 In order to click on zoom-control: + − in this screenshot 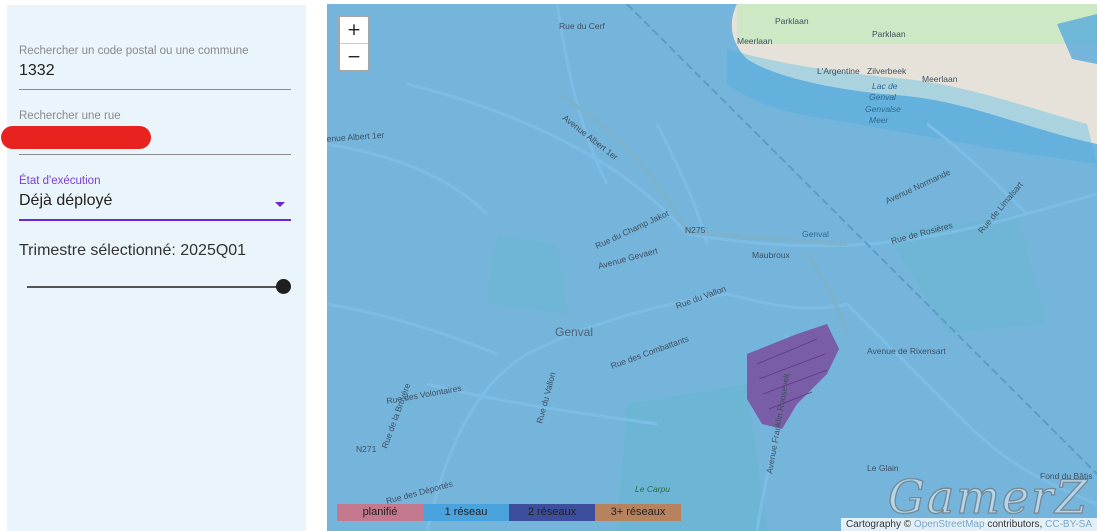, I will do `click(354, 43)`.